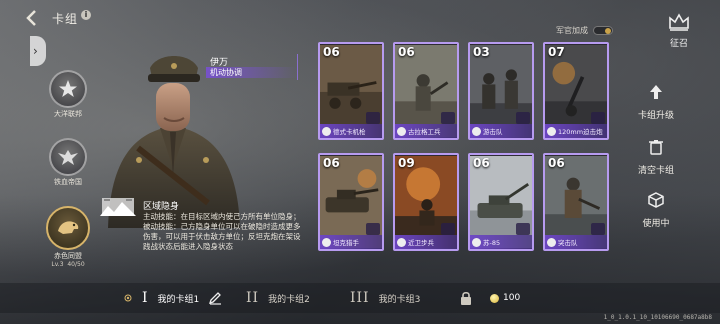 Image resolution: width=720 pixels, height=324 pixels. Describe the element at coordinates (501, 91) in the screenshot. I see `unit-card: 03 游击队` at that location.